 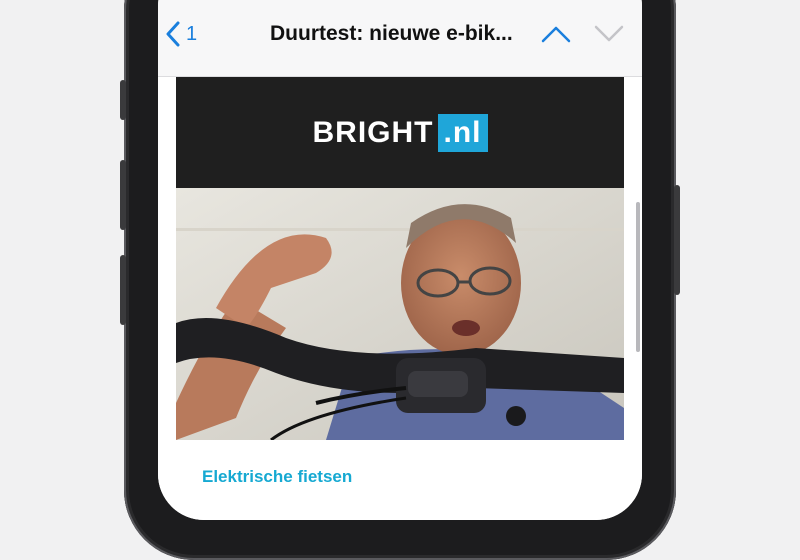 I want to click on newsletter-header: BRIGHT .nl, so click(x=400, y=132).